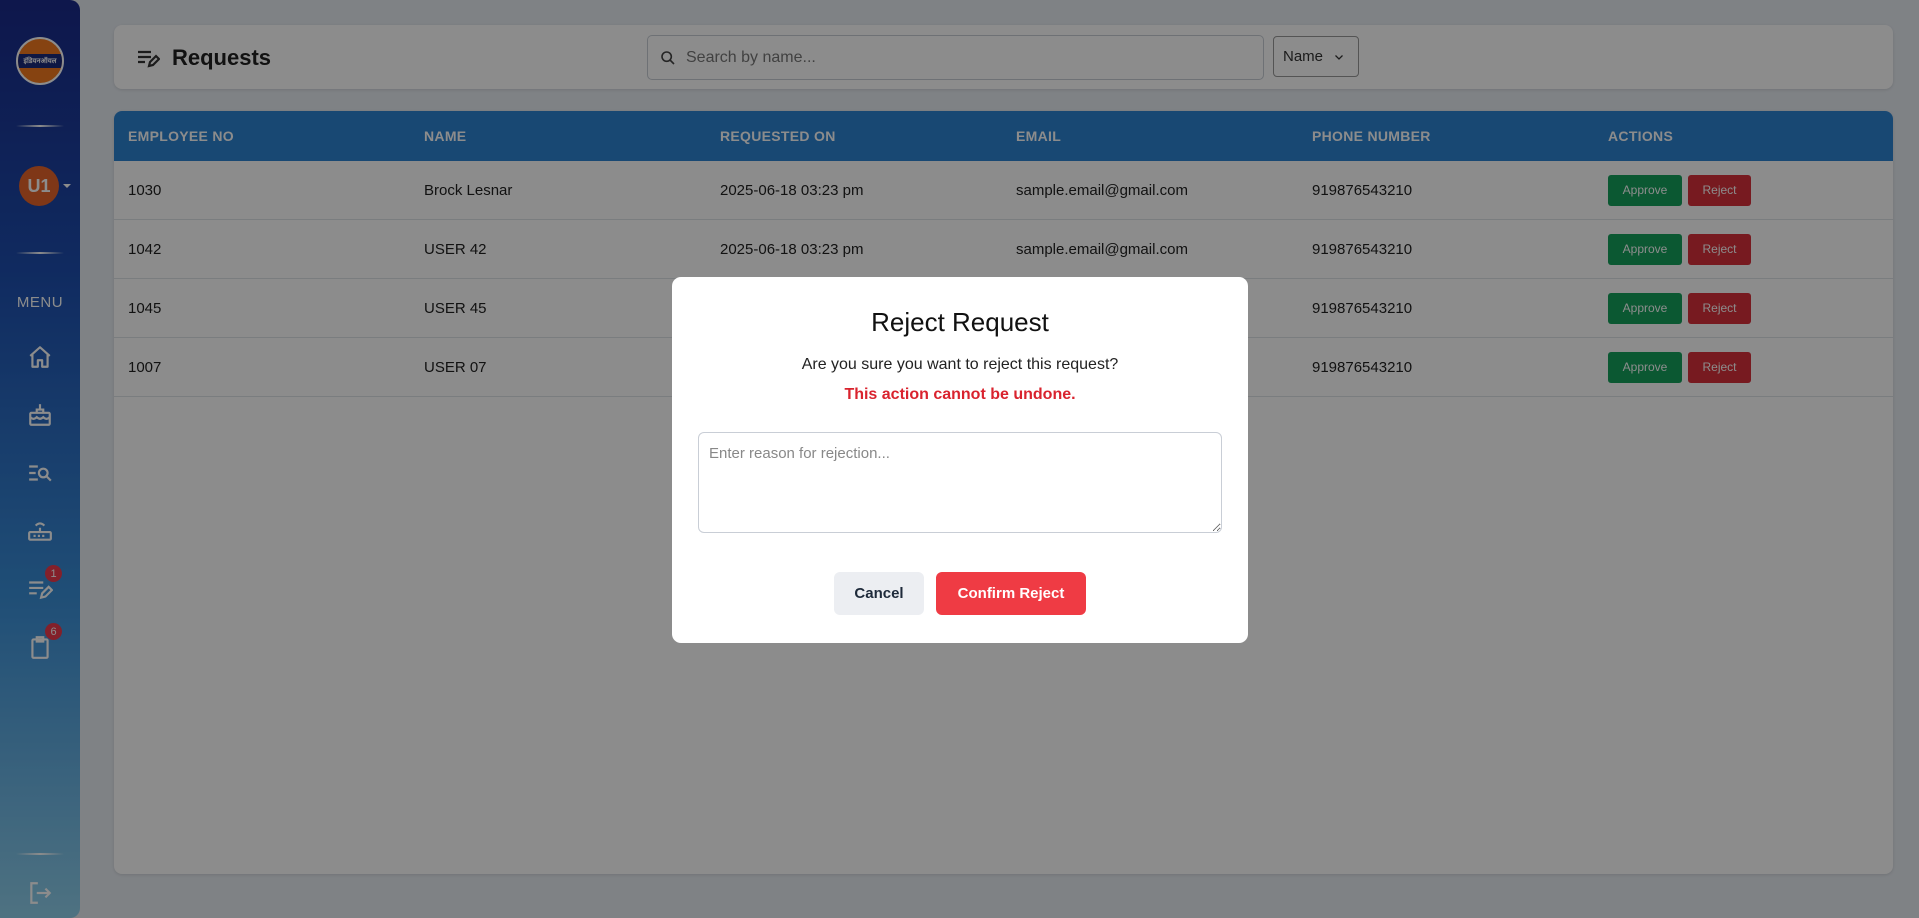  What do you see at coordinates (960, 482) in the screenshot?
I see `rejection-reason-field` at bounding box center [960, 482].